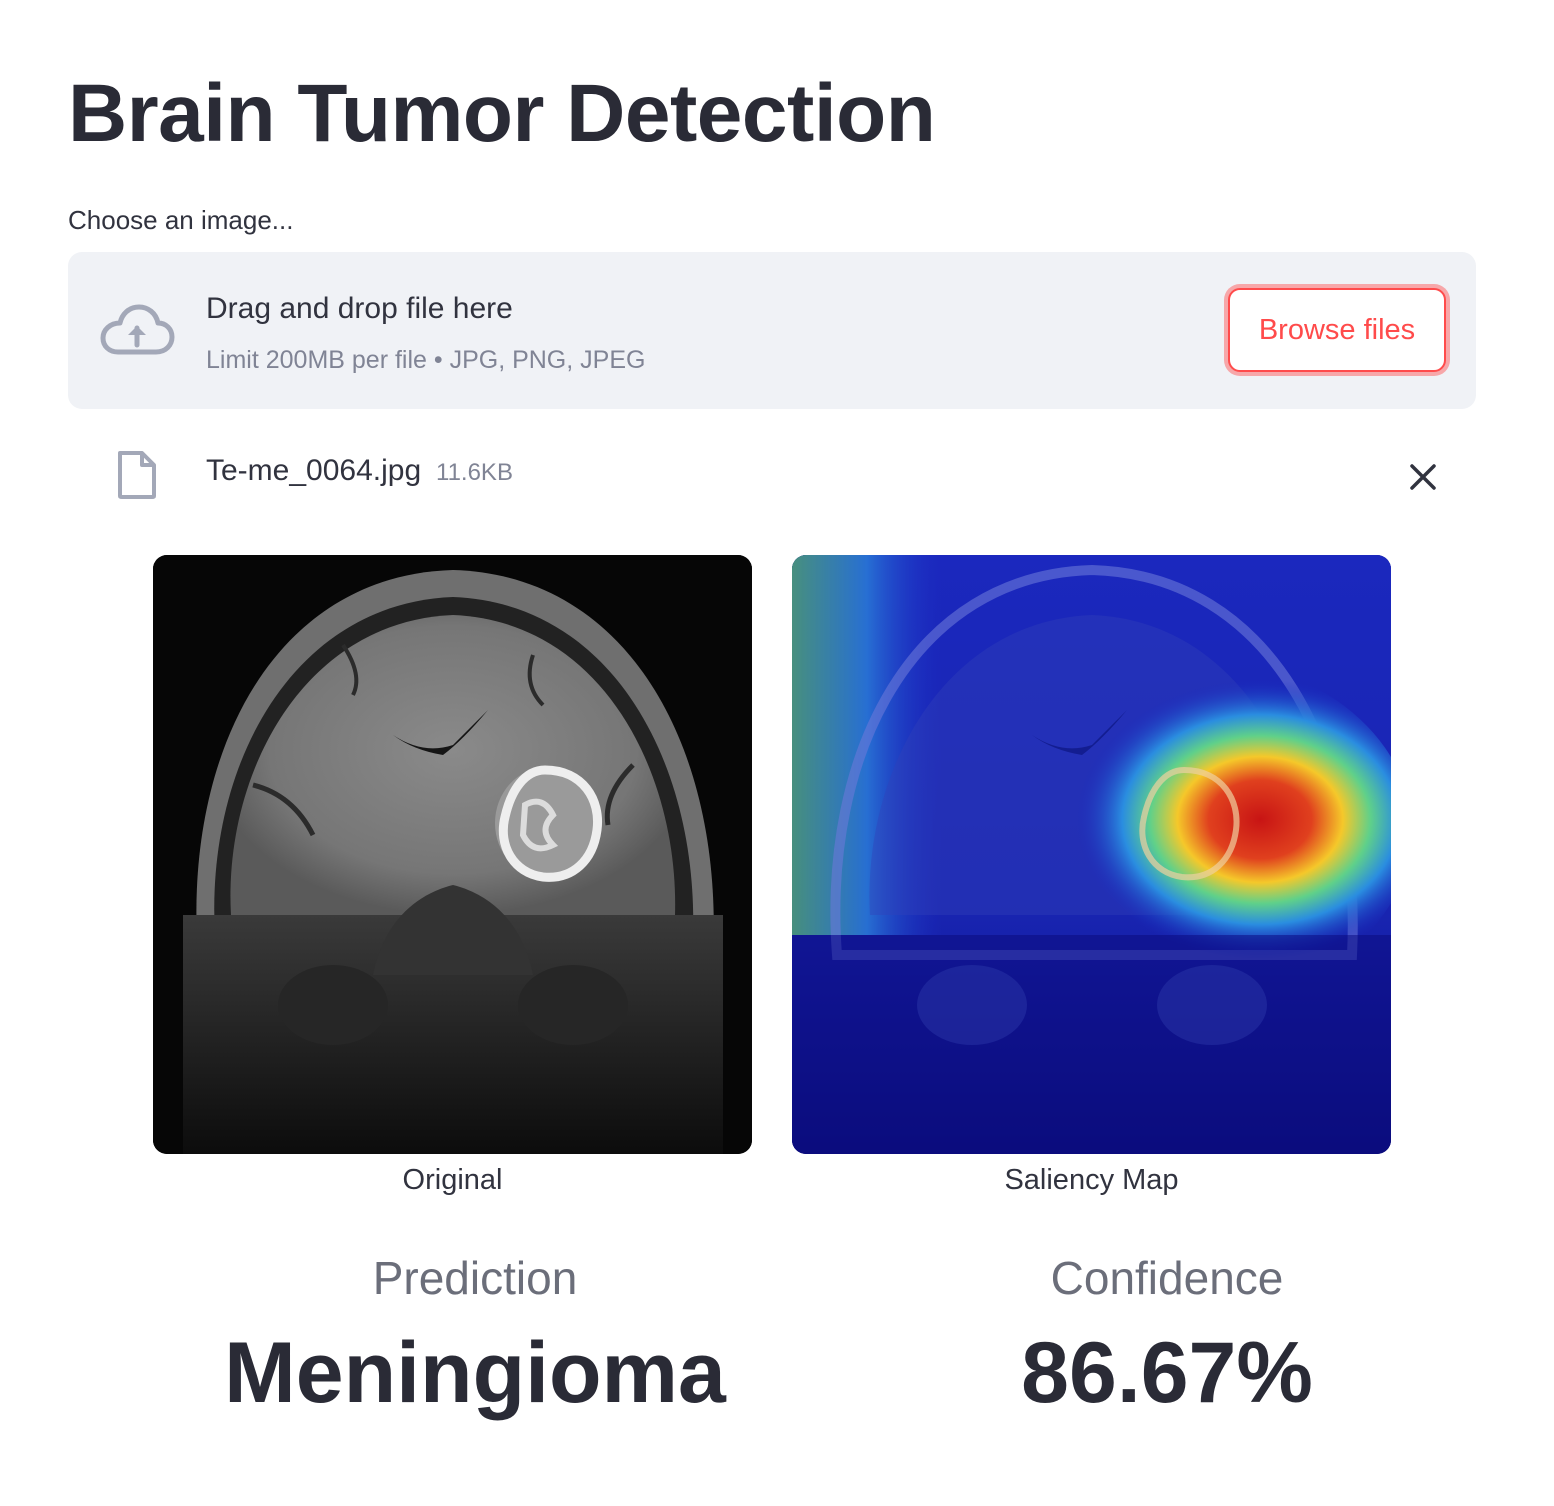 The image size is (1554, 1506). Describe the element at coordinates (452, 1180) in the screenshot. I see `original-image-caption: Original` at that location.